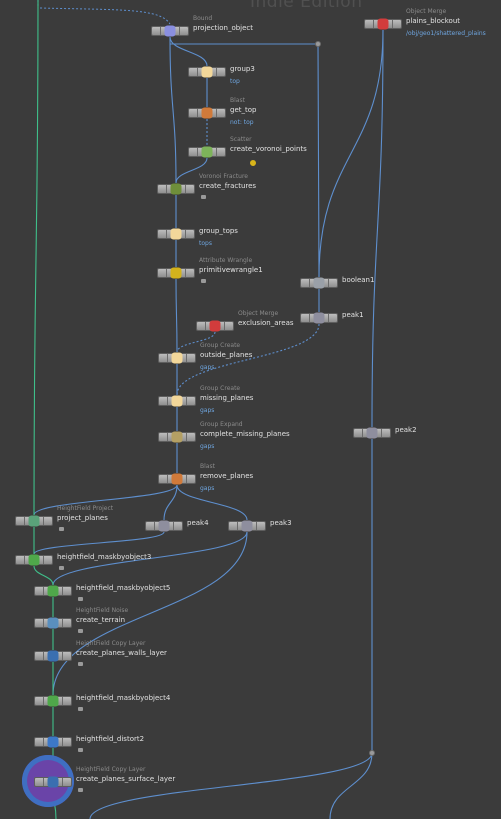 The height and width of the screenshot is (819, 501). I want to click on boolean-icon, so click(319, 283).